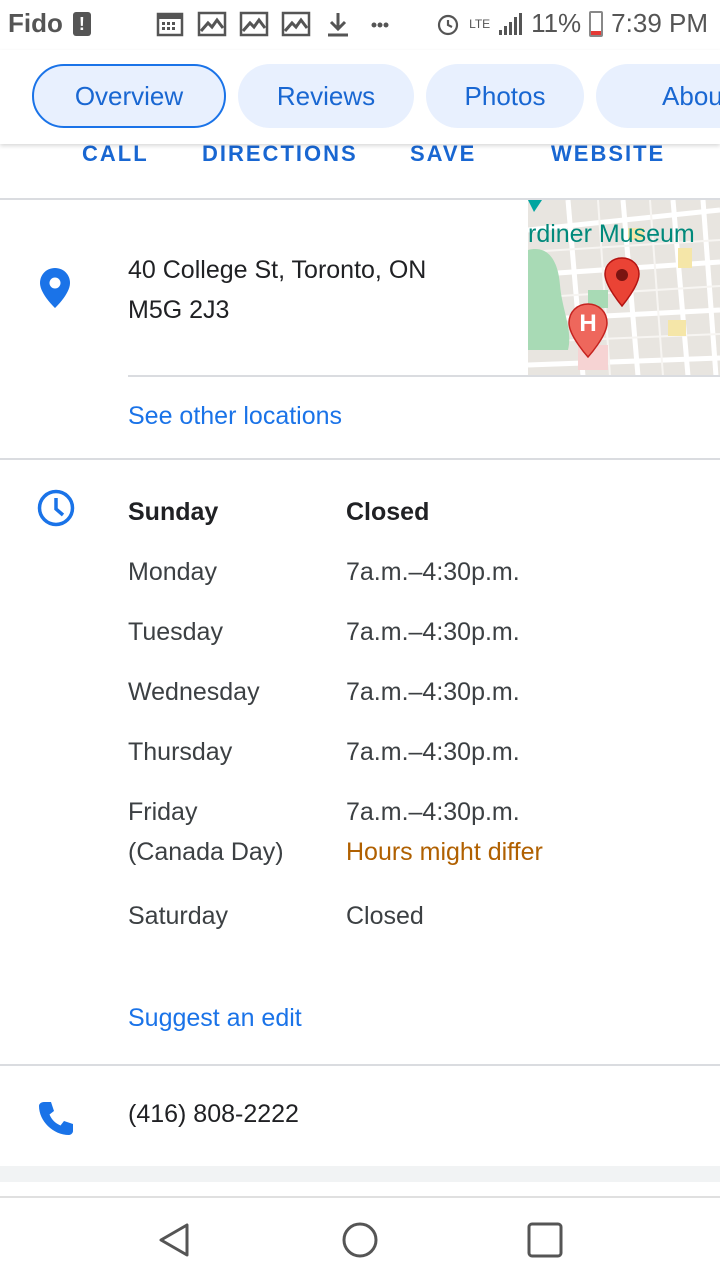 Image resolution: width=720 pixels, height=1282 pixels. I want to click on alarm-icon, so click(448, 24).